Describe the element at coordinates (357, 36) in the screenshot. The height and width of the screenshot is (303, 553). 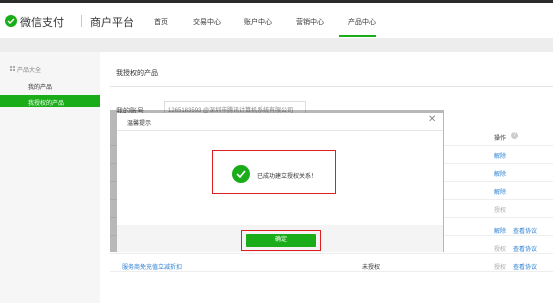
I see `nav-active-indicator` at that location.